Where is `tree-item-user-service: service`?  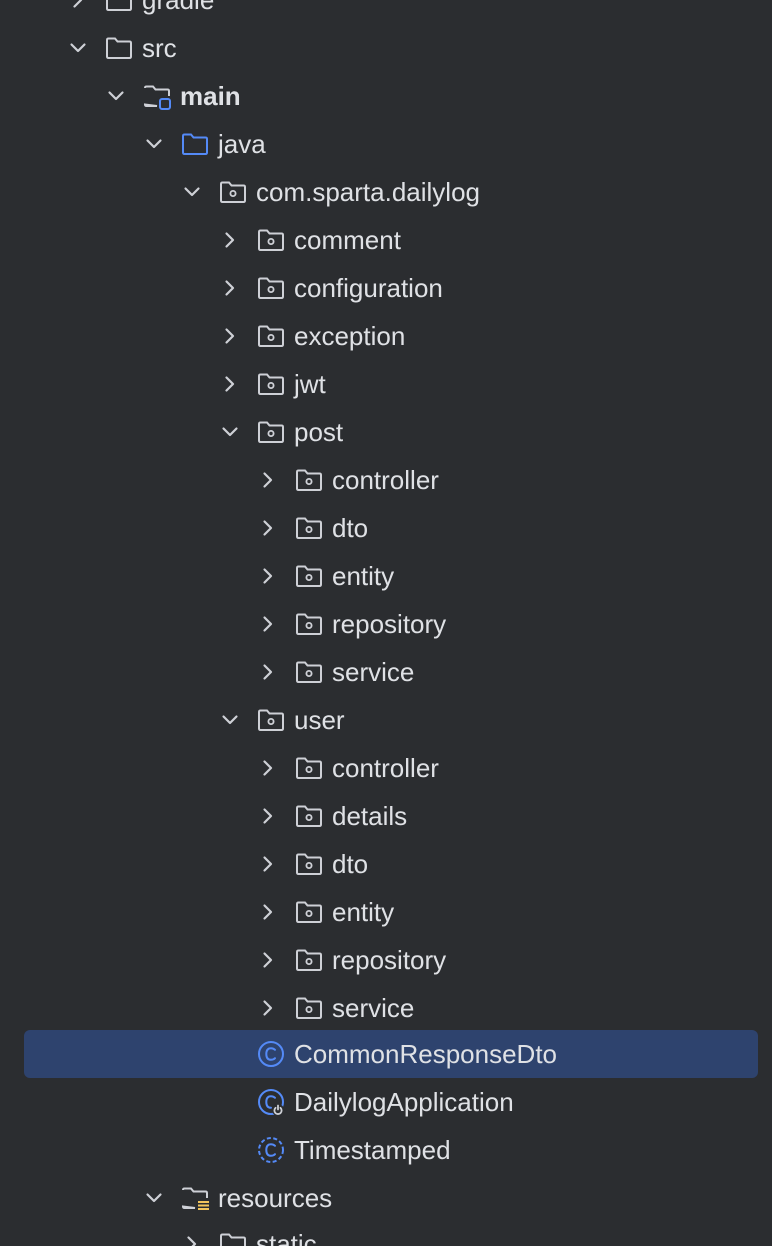
tree-item-user-service: service is located at coordinates (386, 1008).